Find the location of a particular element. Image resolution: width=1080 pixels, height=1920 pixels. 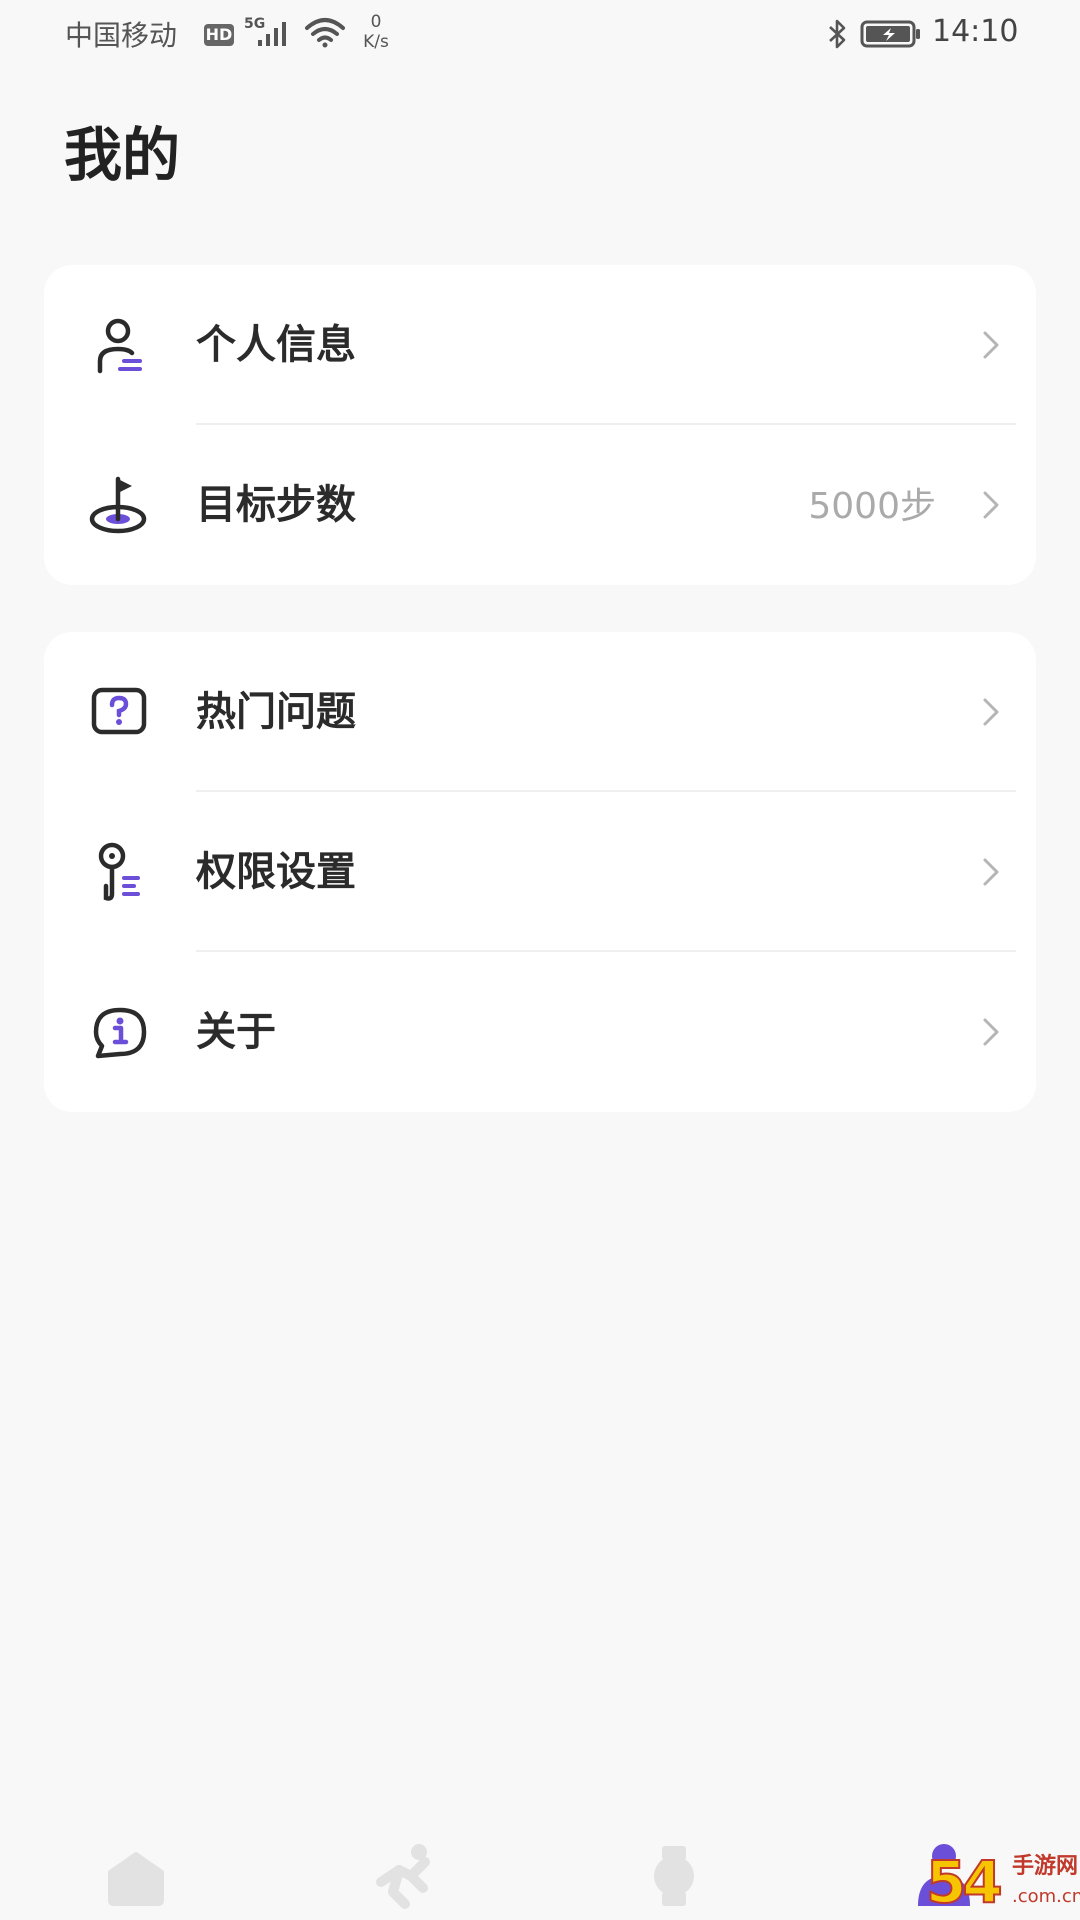

about-row: 关于 is located at coordinates (540, 1032).